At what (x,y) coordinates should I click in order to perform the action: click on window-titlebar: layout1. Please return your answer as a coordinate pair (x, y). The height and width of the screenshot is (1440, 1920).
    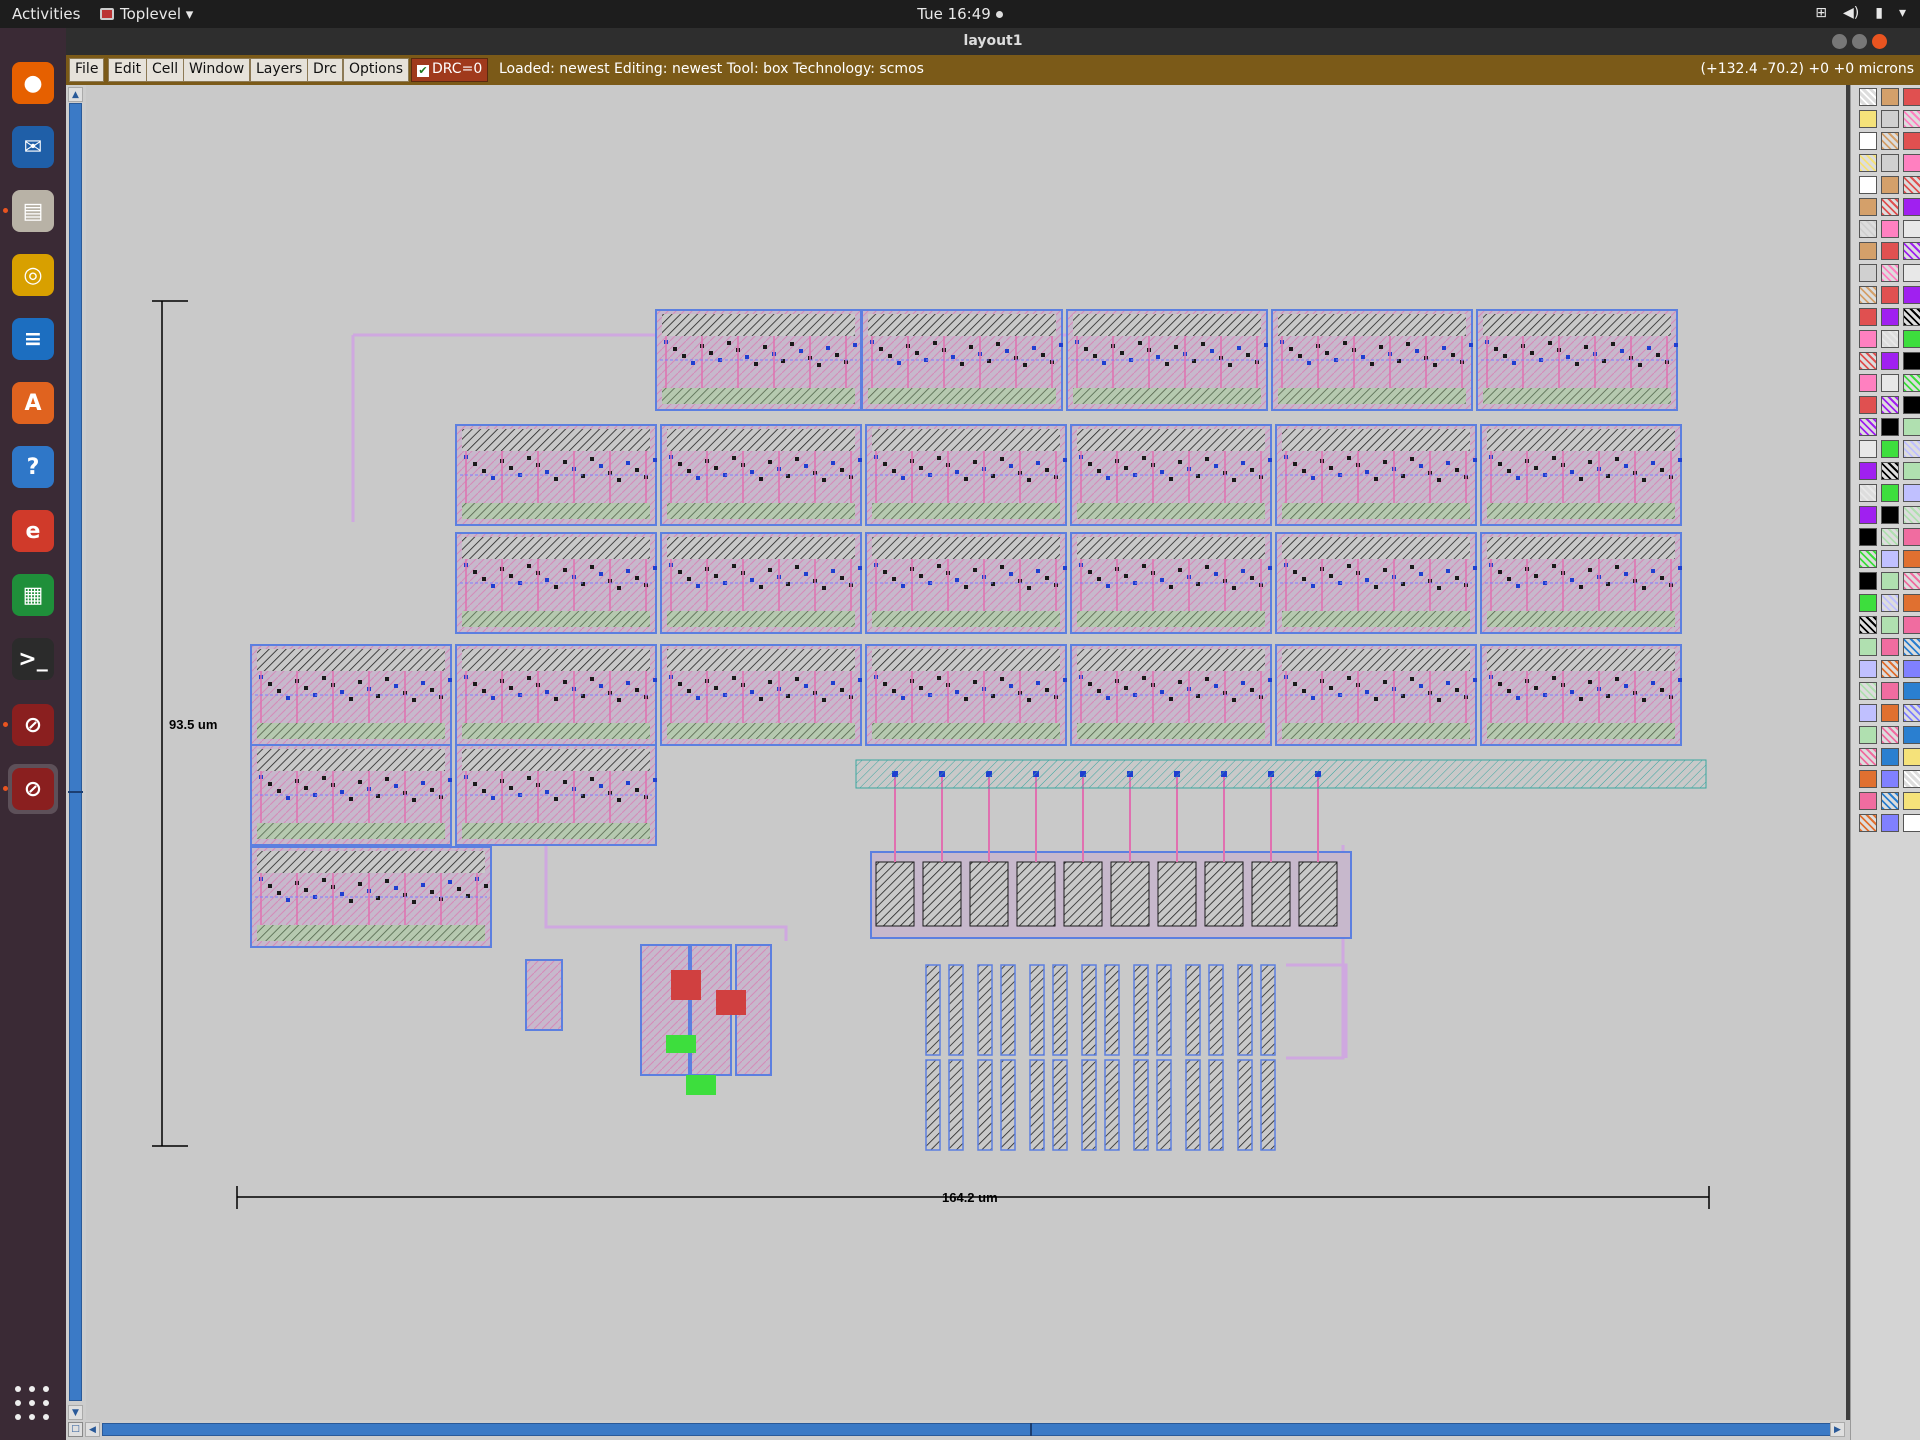
    Looking at the image, I should click on (993, 41).